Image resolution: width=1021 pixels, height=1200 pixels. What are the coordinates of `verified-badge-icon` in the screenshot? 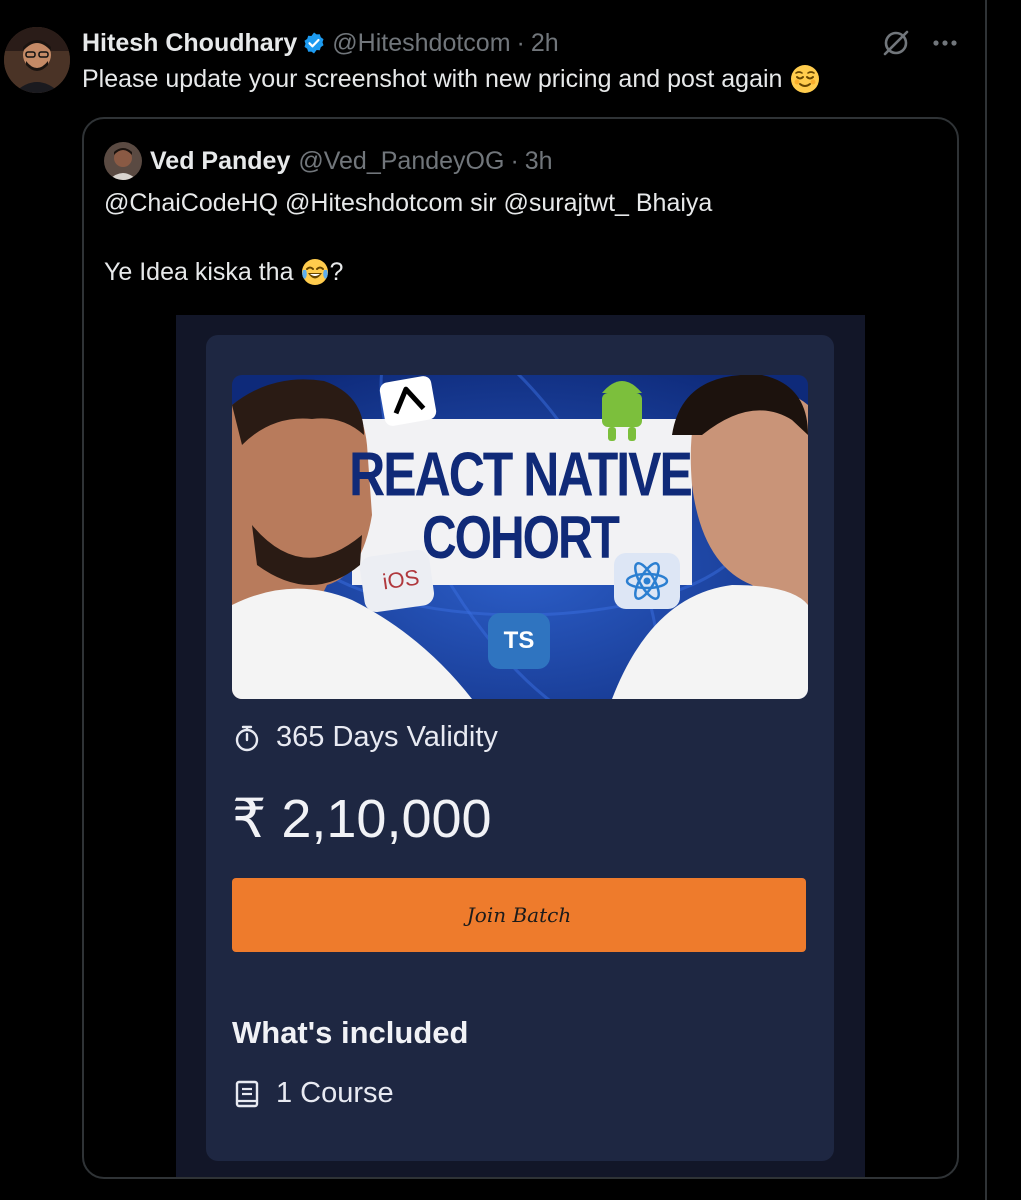 It's located at (314, 43).